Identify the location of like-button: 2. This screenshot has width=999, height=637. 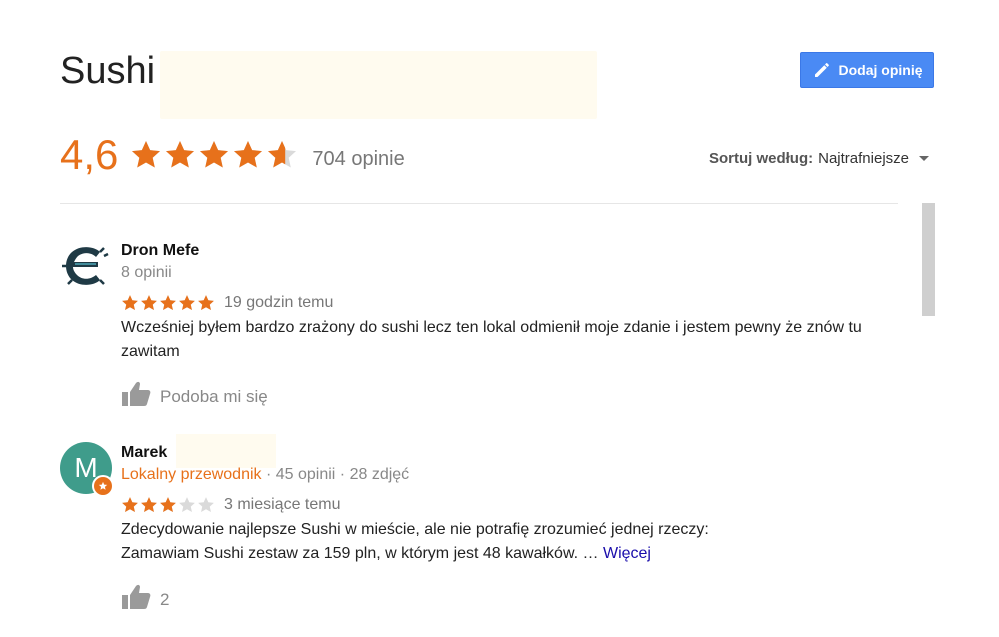
(145, 599).